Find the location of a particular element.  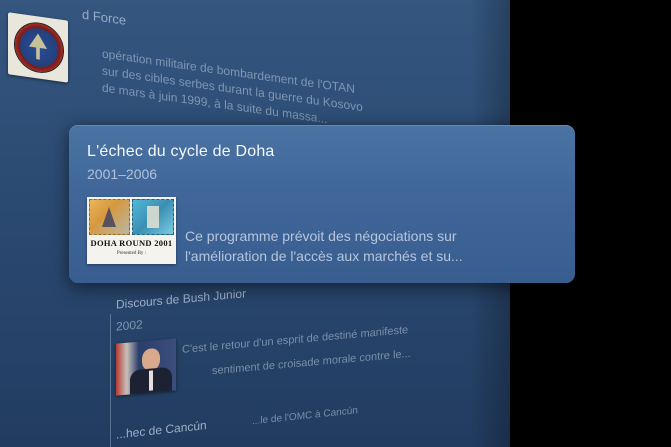

allied-force-thumbnail is located at coordinates (38, 47).